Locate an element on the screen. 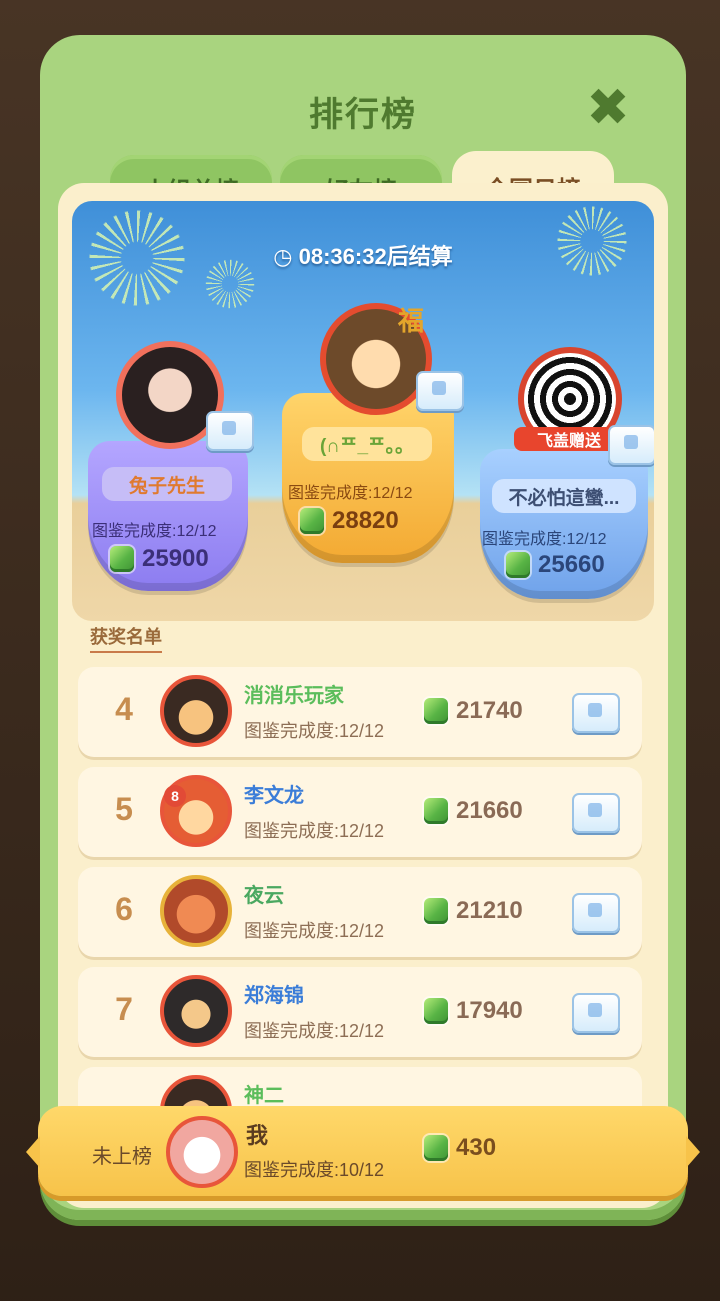 The image size is (720, 1301). award-list-label: 获奖名单 is located at coordinates (126, 638).